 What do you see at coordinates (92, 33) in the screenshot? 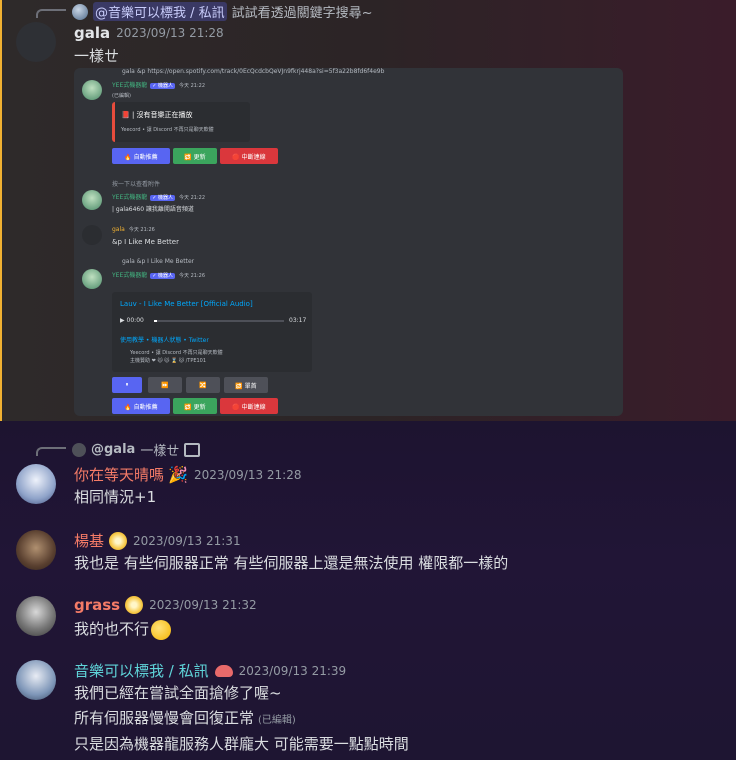
I see `author-name: gala` at bounding box center [92, 33].